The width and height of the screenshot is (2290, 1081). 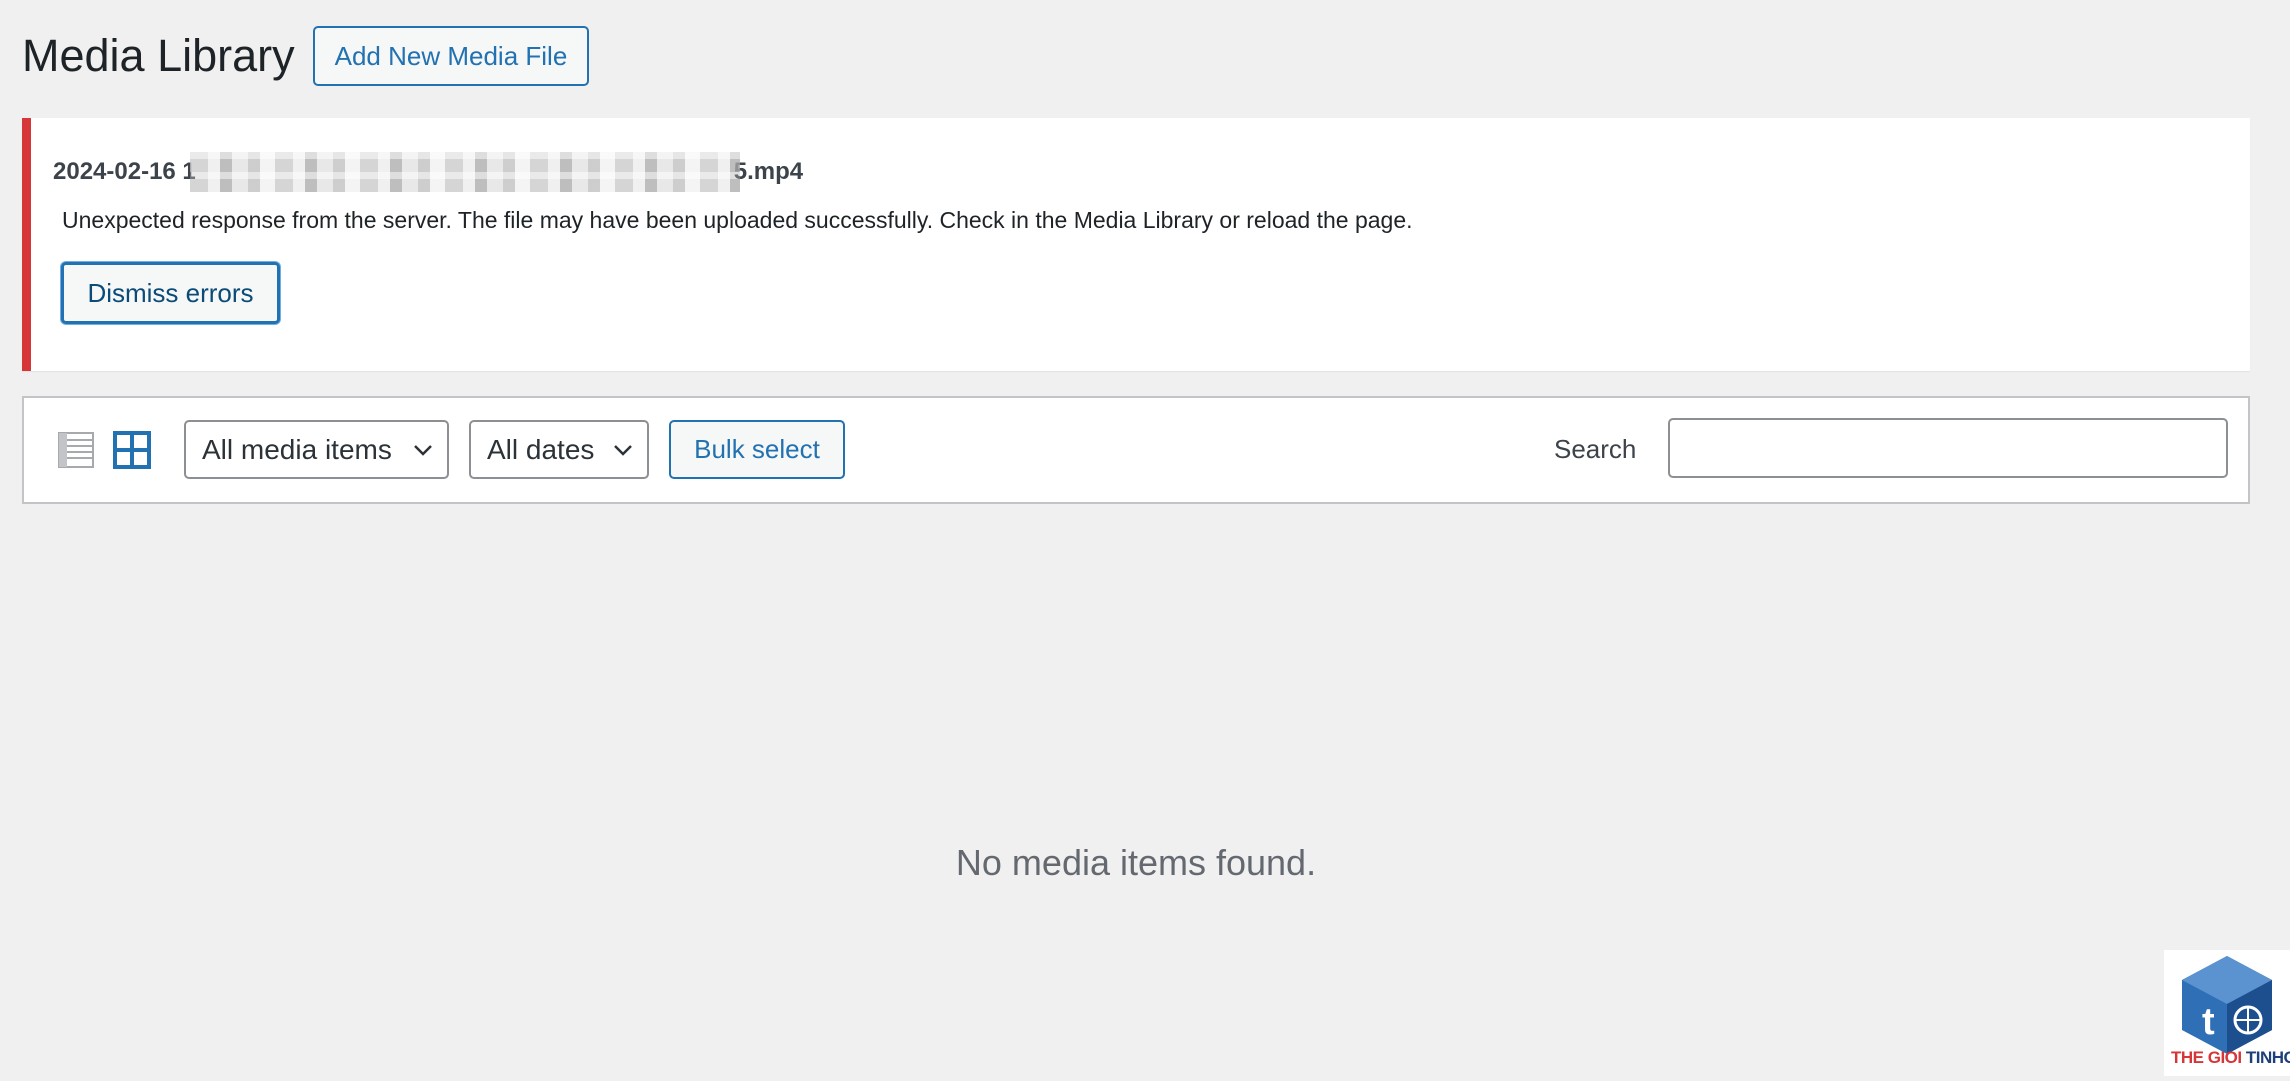 What do you see at coordinates (158, 55) in the screenshot?
I see `page-title: Media Library` at bounding box center [158, 55].